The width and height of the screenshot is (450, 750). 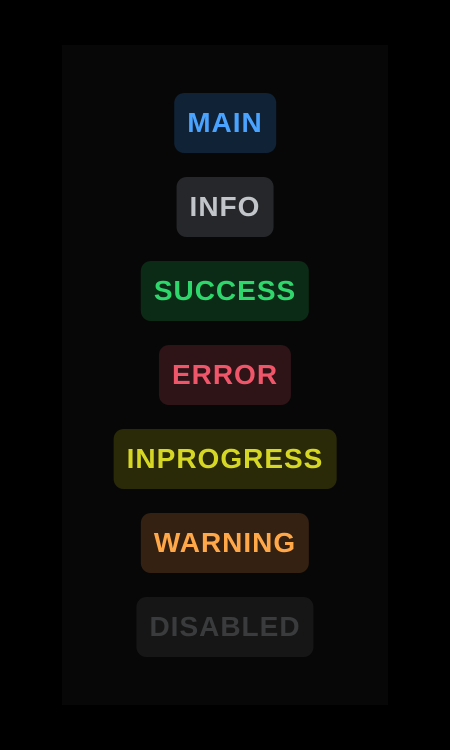 What do you see at coordinates (225, 459) in the screenshot?
I see `badge-inprogress: INPROGRESS` at bounding box center [225, 459].